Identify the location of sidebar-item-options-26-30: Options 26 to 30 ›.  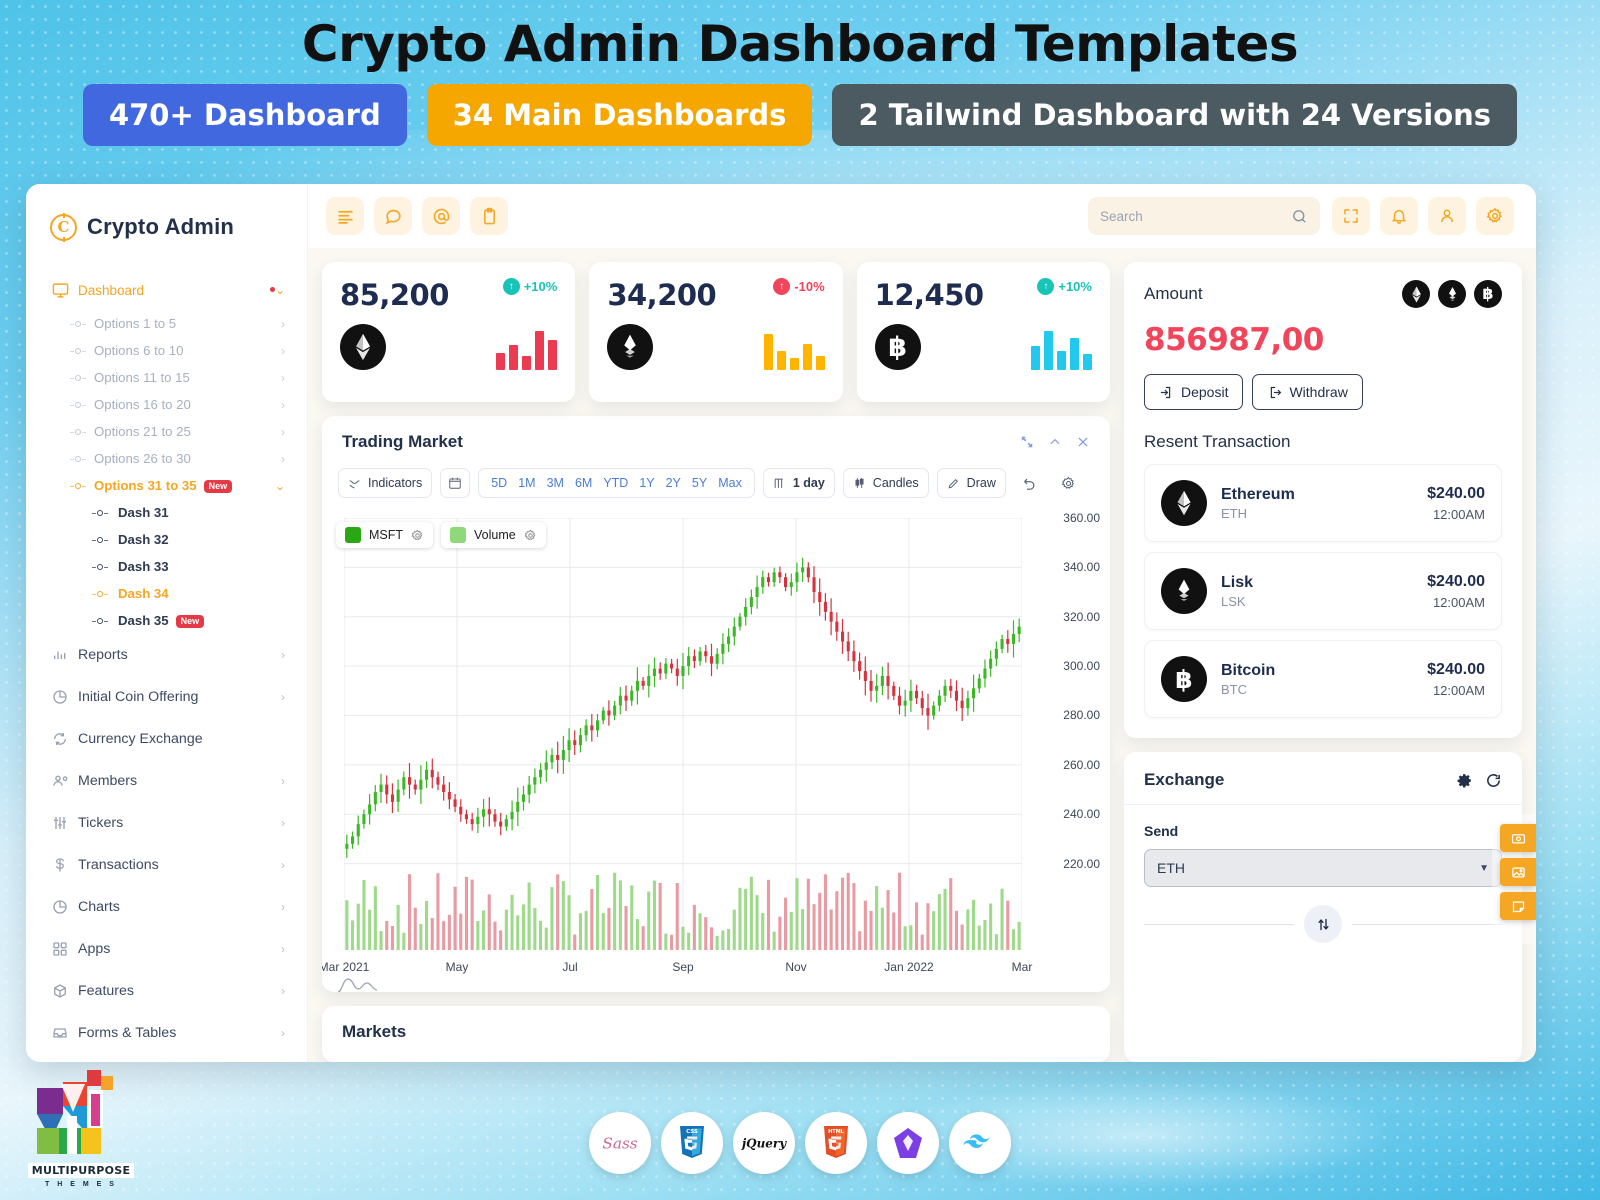
(166, 458).